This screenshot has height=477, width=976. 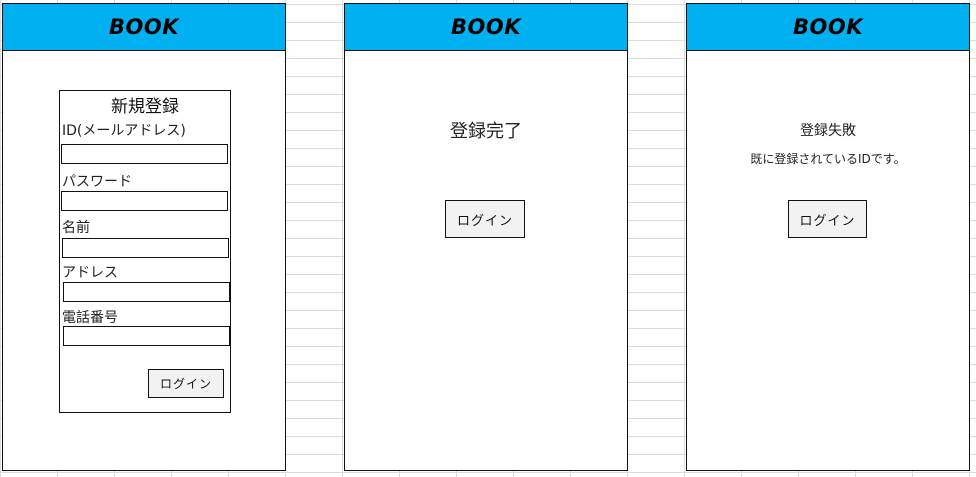 I want to click on address-input, so click(x=146, y=292).